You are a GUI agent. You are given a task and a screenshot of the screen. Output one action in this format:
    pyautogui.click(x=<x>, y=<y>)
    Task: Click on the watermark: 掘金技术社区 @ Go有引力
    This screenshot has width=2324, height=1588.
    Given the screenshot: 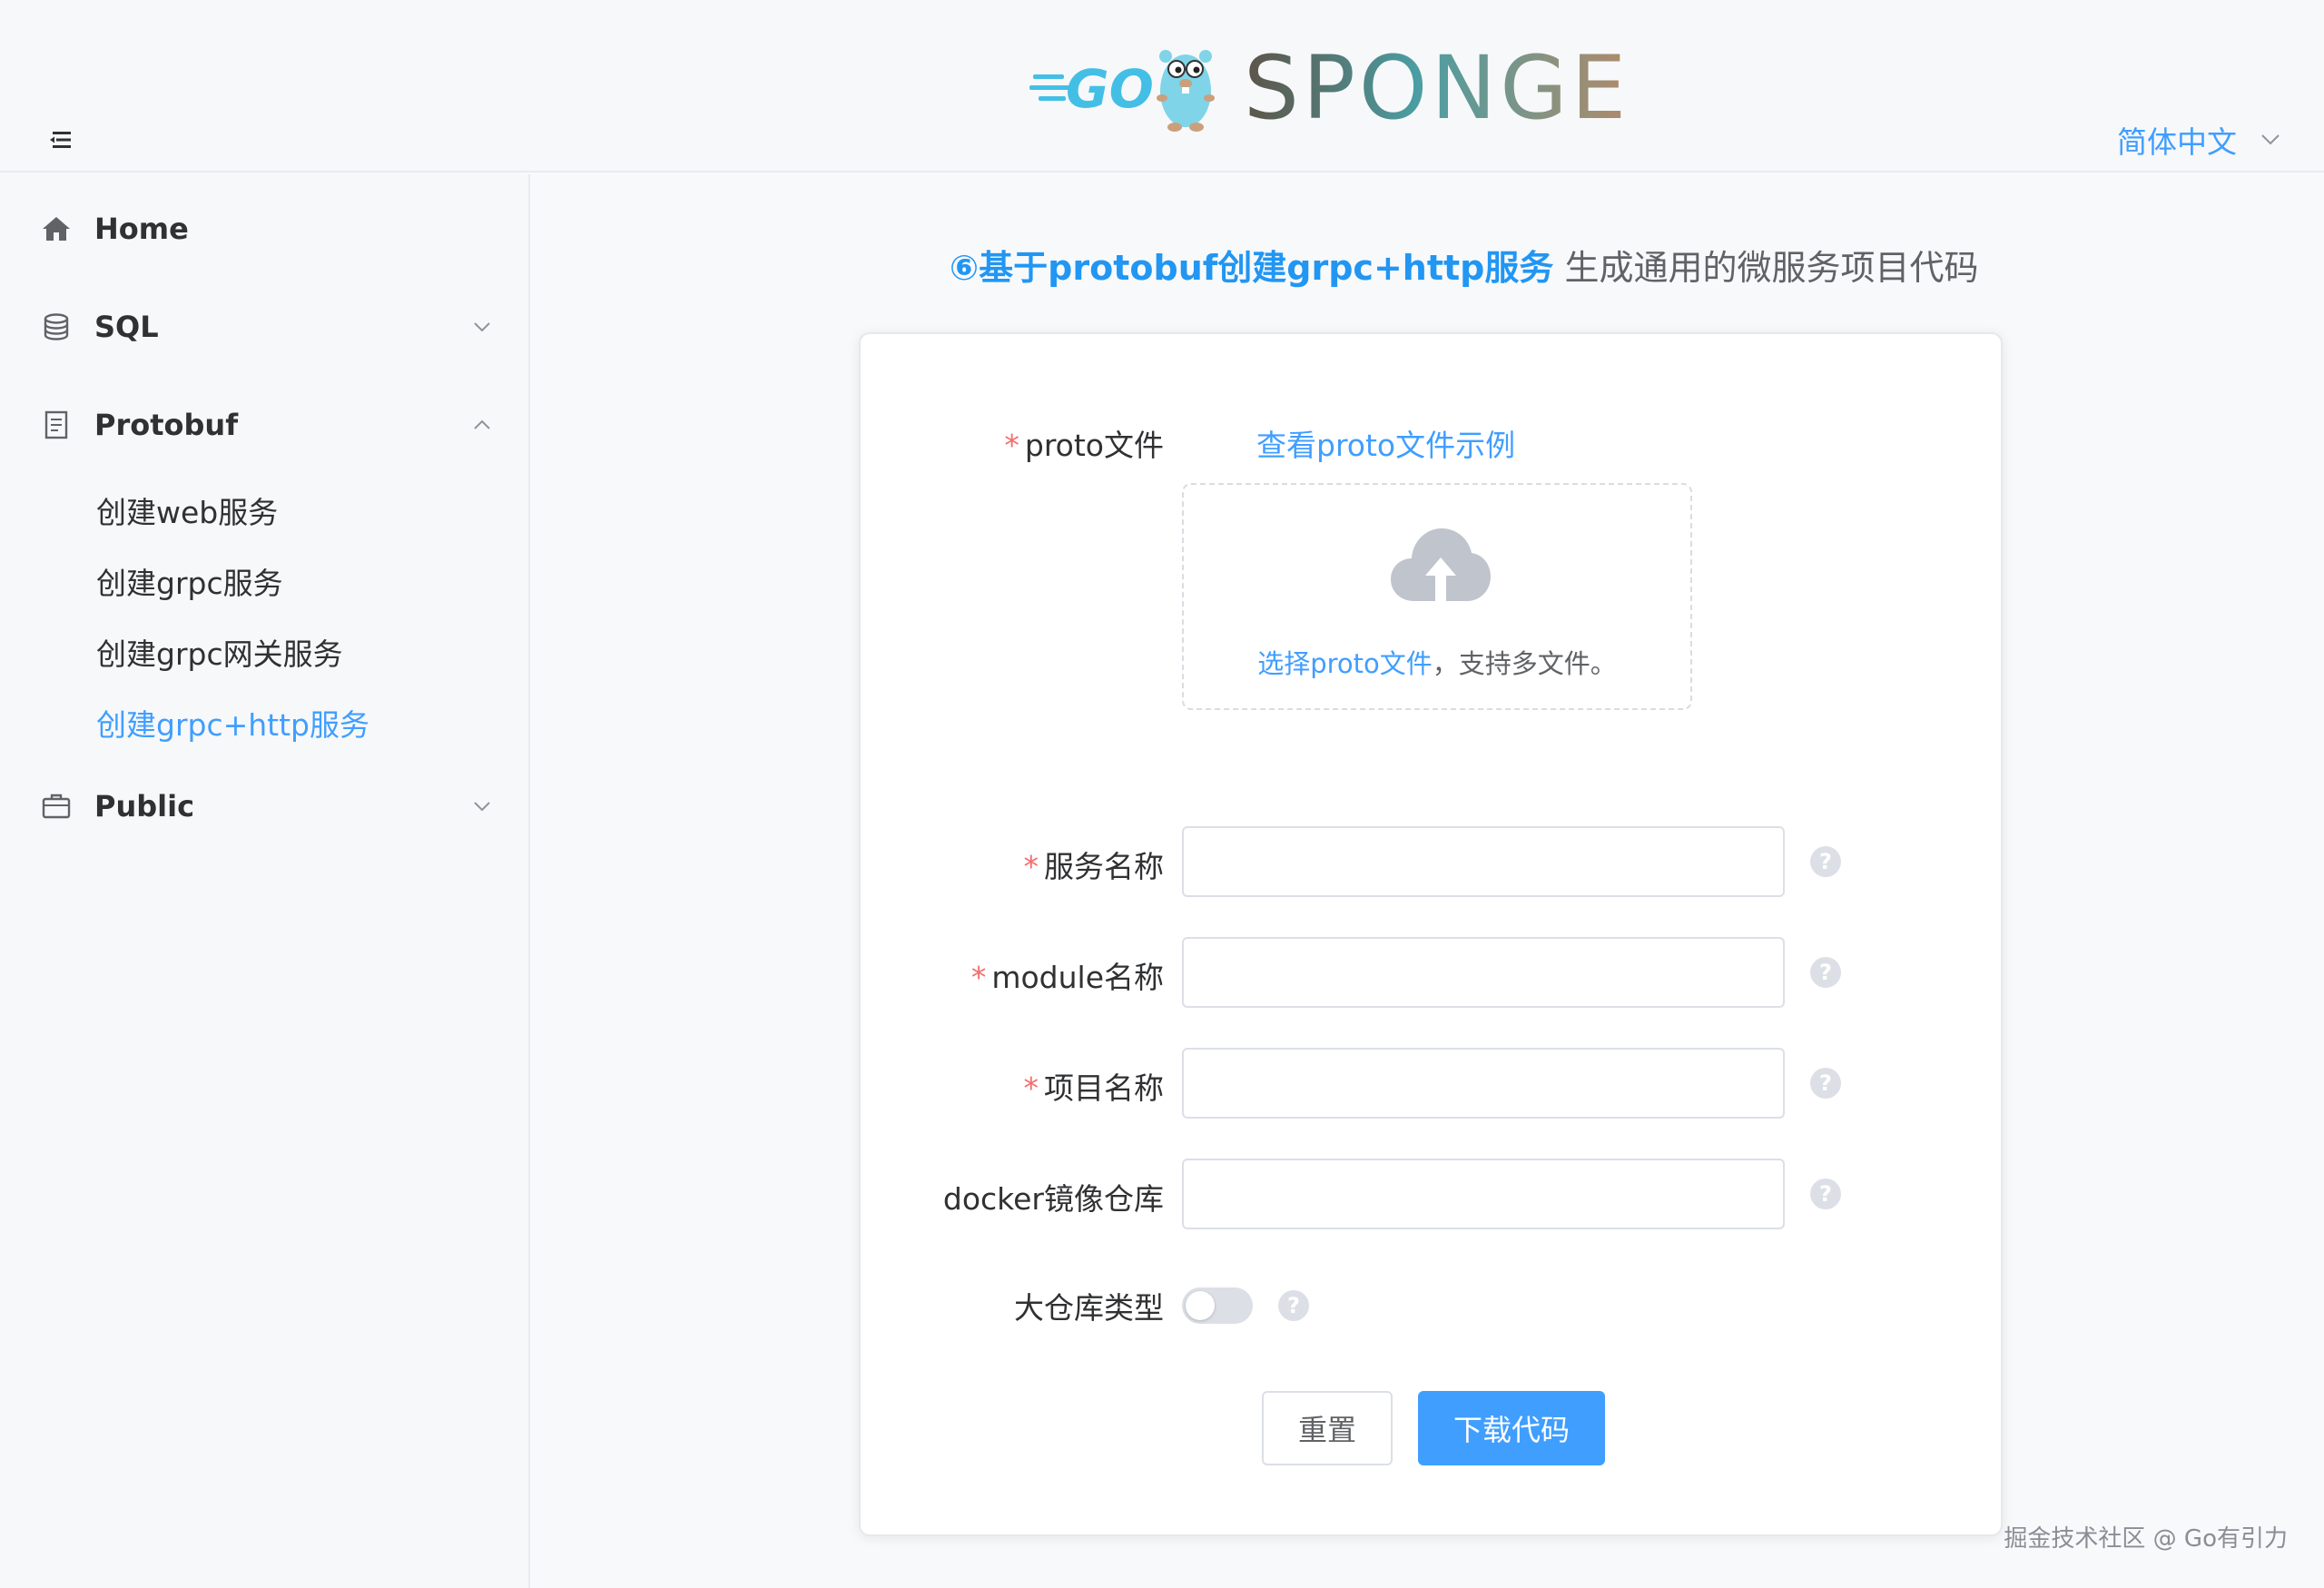 What is the action you would take?
    pyautogui.click(x=2146, y=1539)
    